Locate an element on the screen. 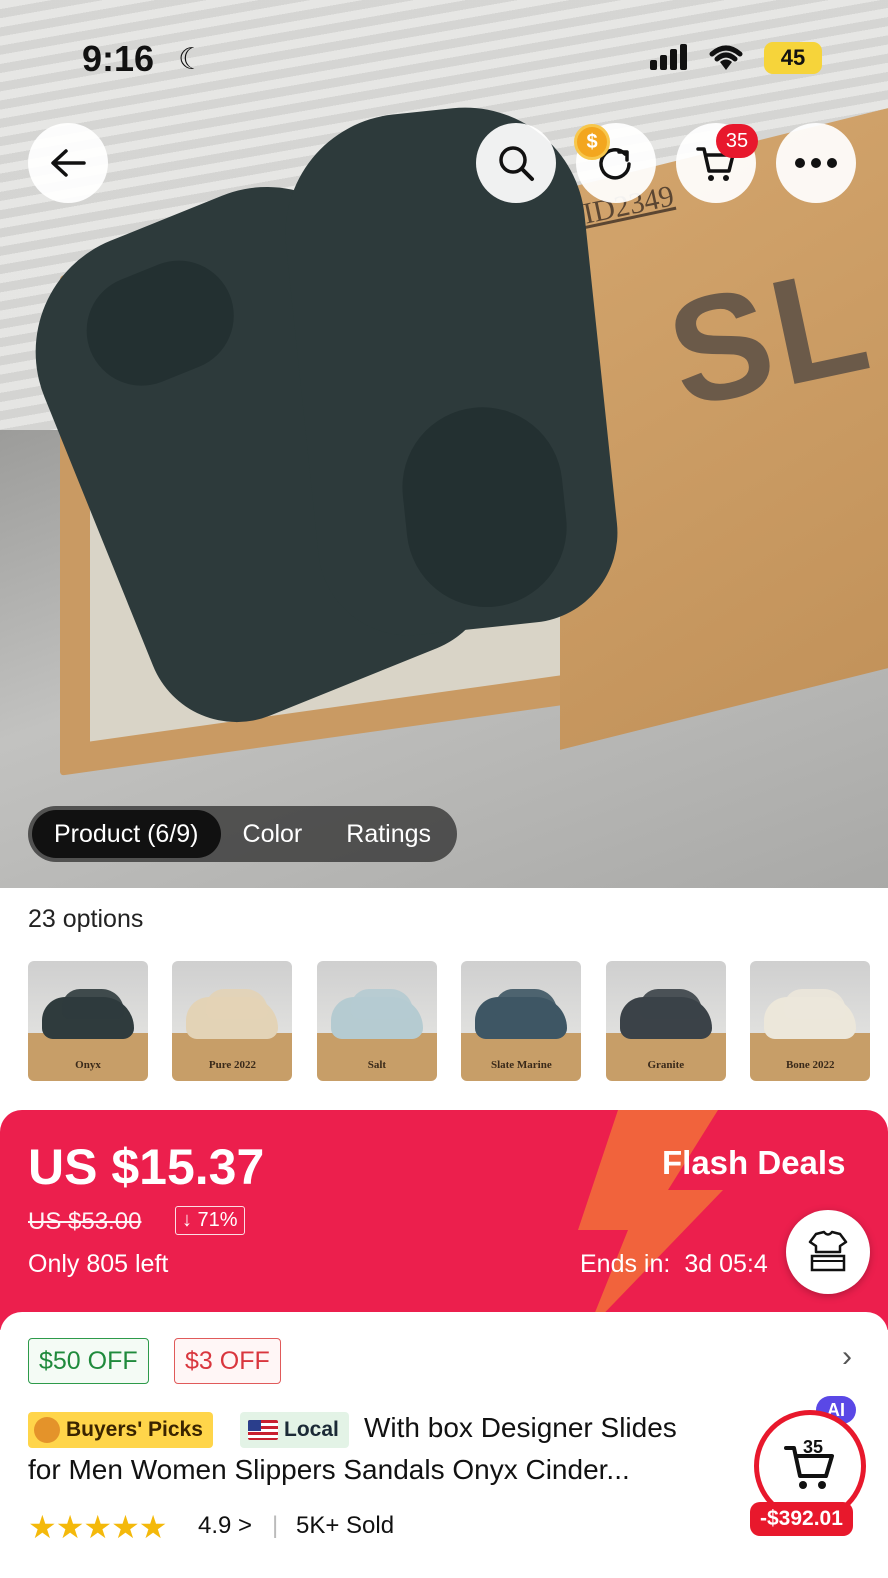 This screenshot has height=1578, width=888. status-bar: 9:16 ☾ 45 is located at coordinates (444, 60).